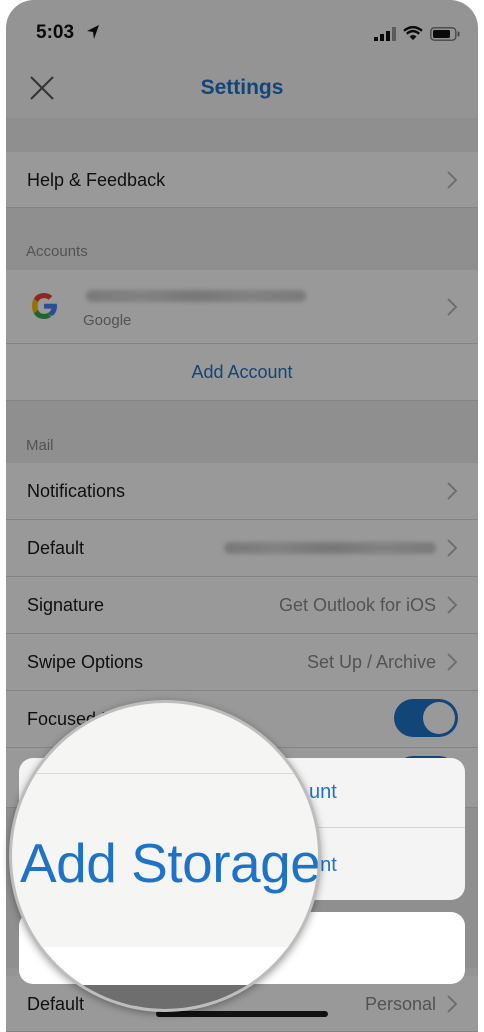  I want to click on magnifier-cancel-area, so click(165, 978).